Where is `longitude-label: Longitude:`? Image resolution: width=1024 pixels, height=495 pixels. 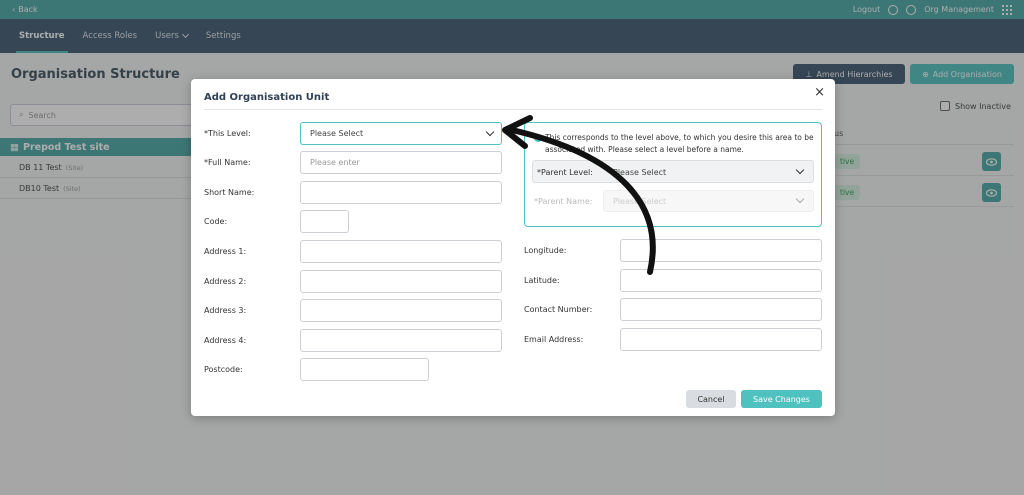
longitude-label: Longitude: is located at coordinates (545, 250).